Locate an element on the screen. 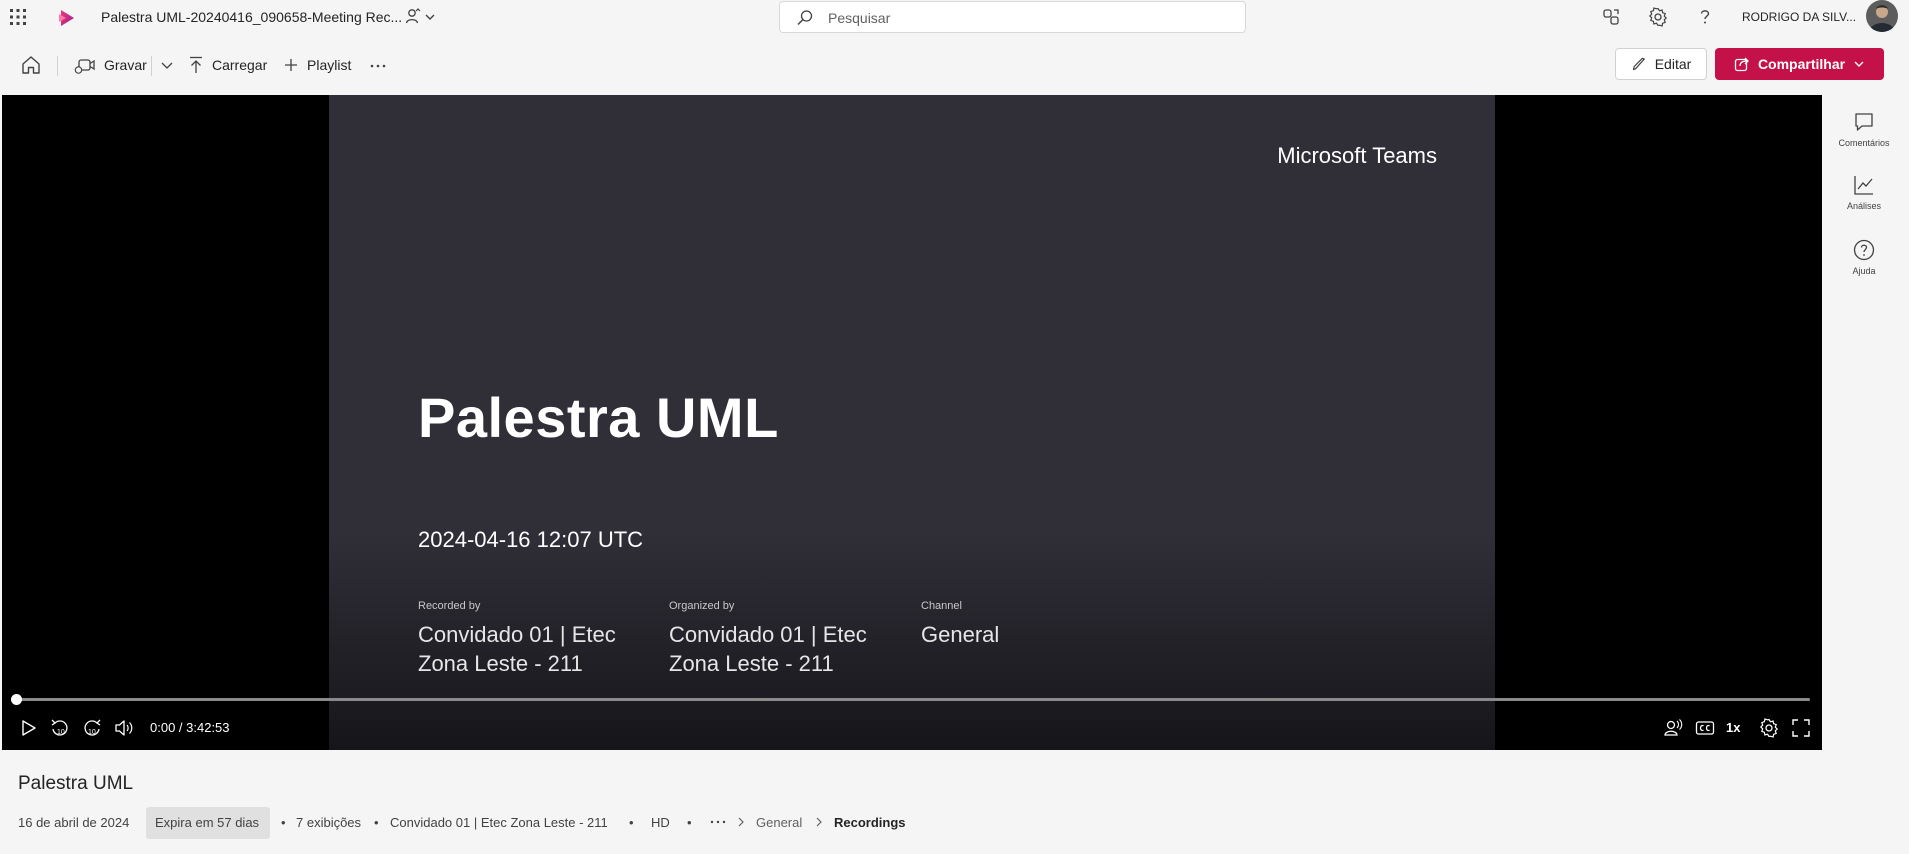 This screenshot has height=854, width=1909. fullscreen-icon is located at coordinates (1801, 728).